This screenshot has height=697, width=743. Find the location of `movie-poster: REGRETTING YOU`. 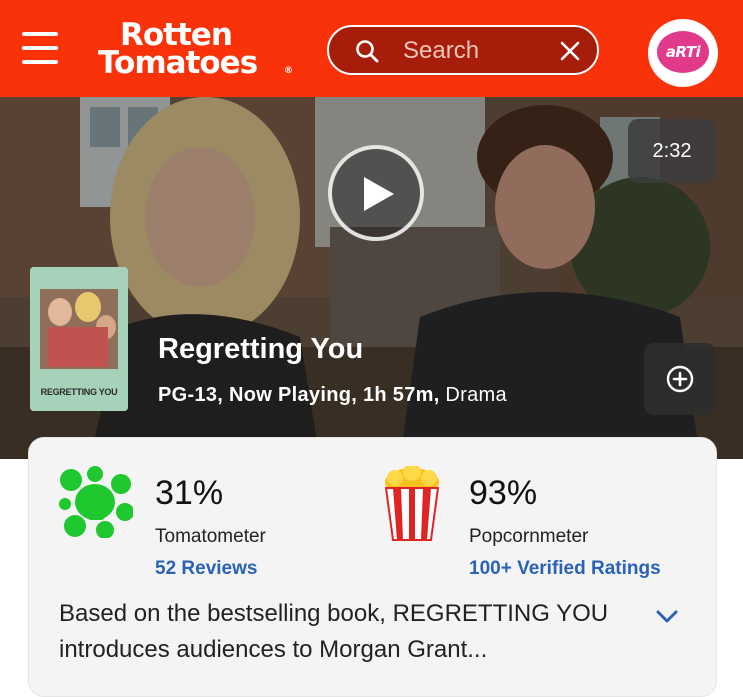

movie-poster: REGRETTING YOU is located at coordinates (79, 339).